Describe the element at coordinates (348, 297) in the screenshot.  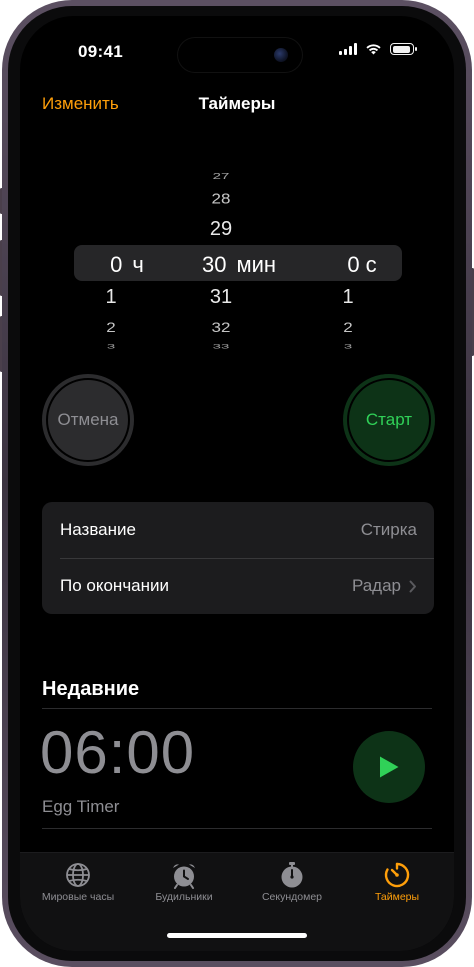
I see `seconds-below-1: 1` at that location.